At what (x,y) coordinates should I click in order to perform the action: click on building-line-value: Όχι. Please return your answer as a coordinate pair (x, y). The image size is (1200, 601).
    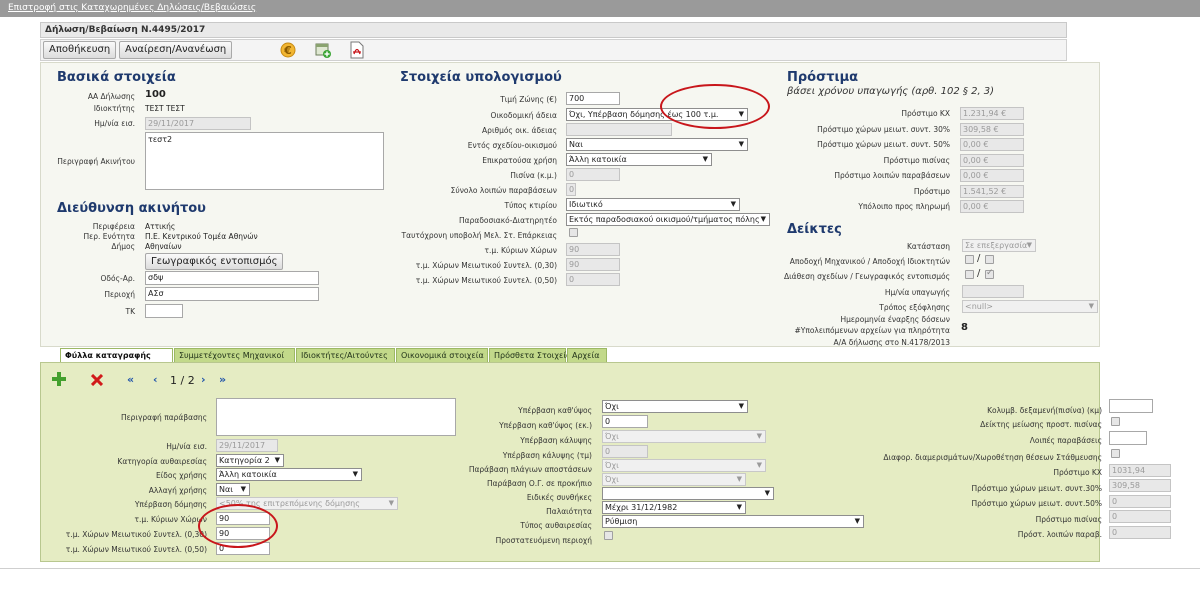
    Looking at the image, I should click on (612, 479).